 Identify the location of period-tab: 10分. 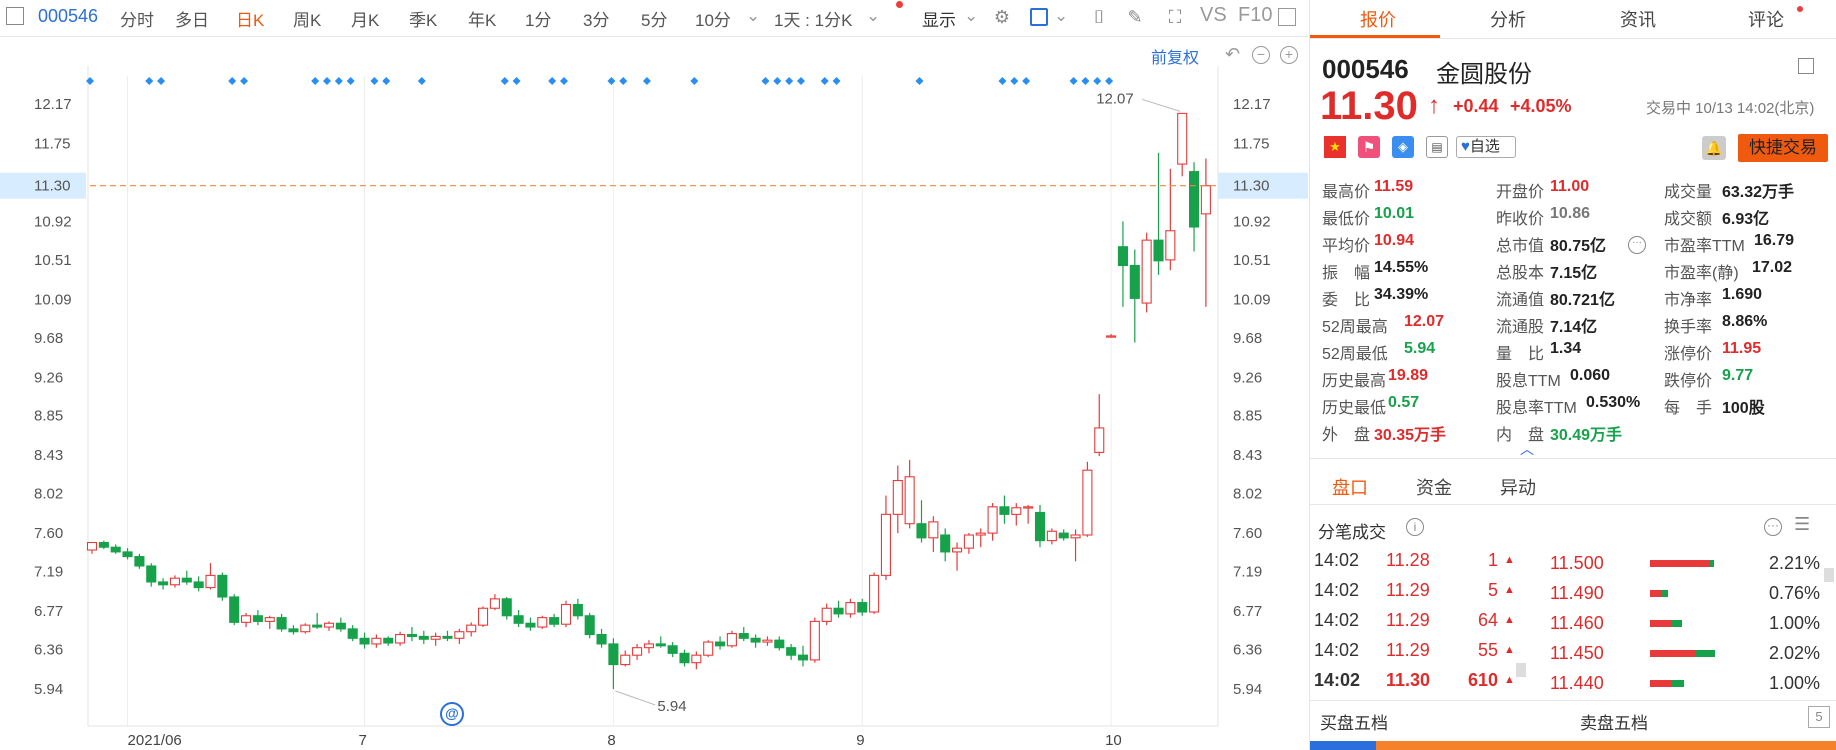
(713, 18).